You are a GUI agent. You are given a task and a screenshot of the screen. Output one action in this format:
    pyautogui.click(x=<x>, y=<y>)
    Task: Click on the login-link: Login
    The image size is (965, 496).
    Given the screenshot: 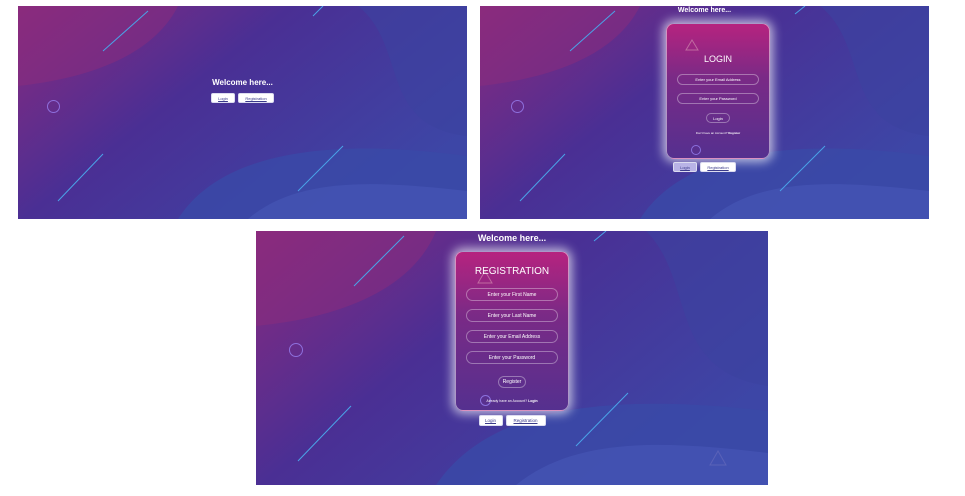 What is the action you would take?
    pyautogui.click(x=533, y=401)
    